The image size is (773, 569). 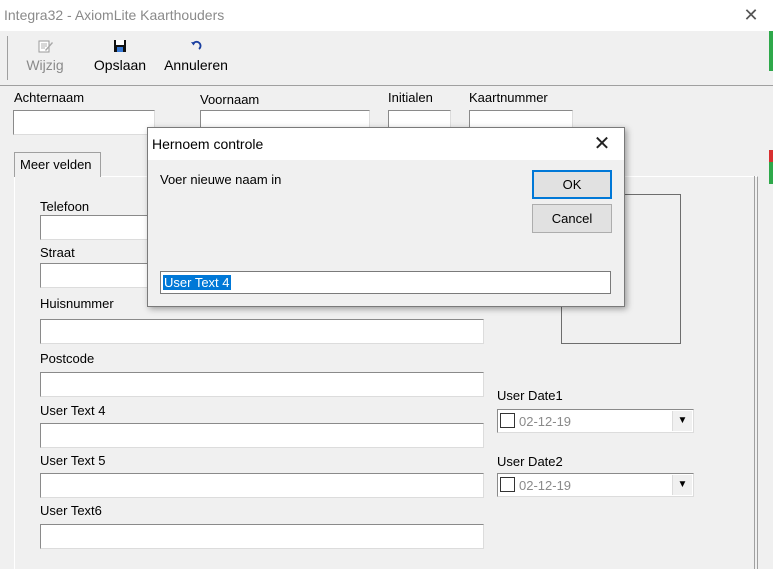 What do you see at coordinates (756, 372) in the screenshot?
I see `tab-panel-edge` at bounding box center [756, 372].